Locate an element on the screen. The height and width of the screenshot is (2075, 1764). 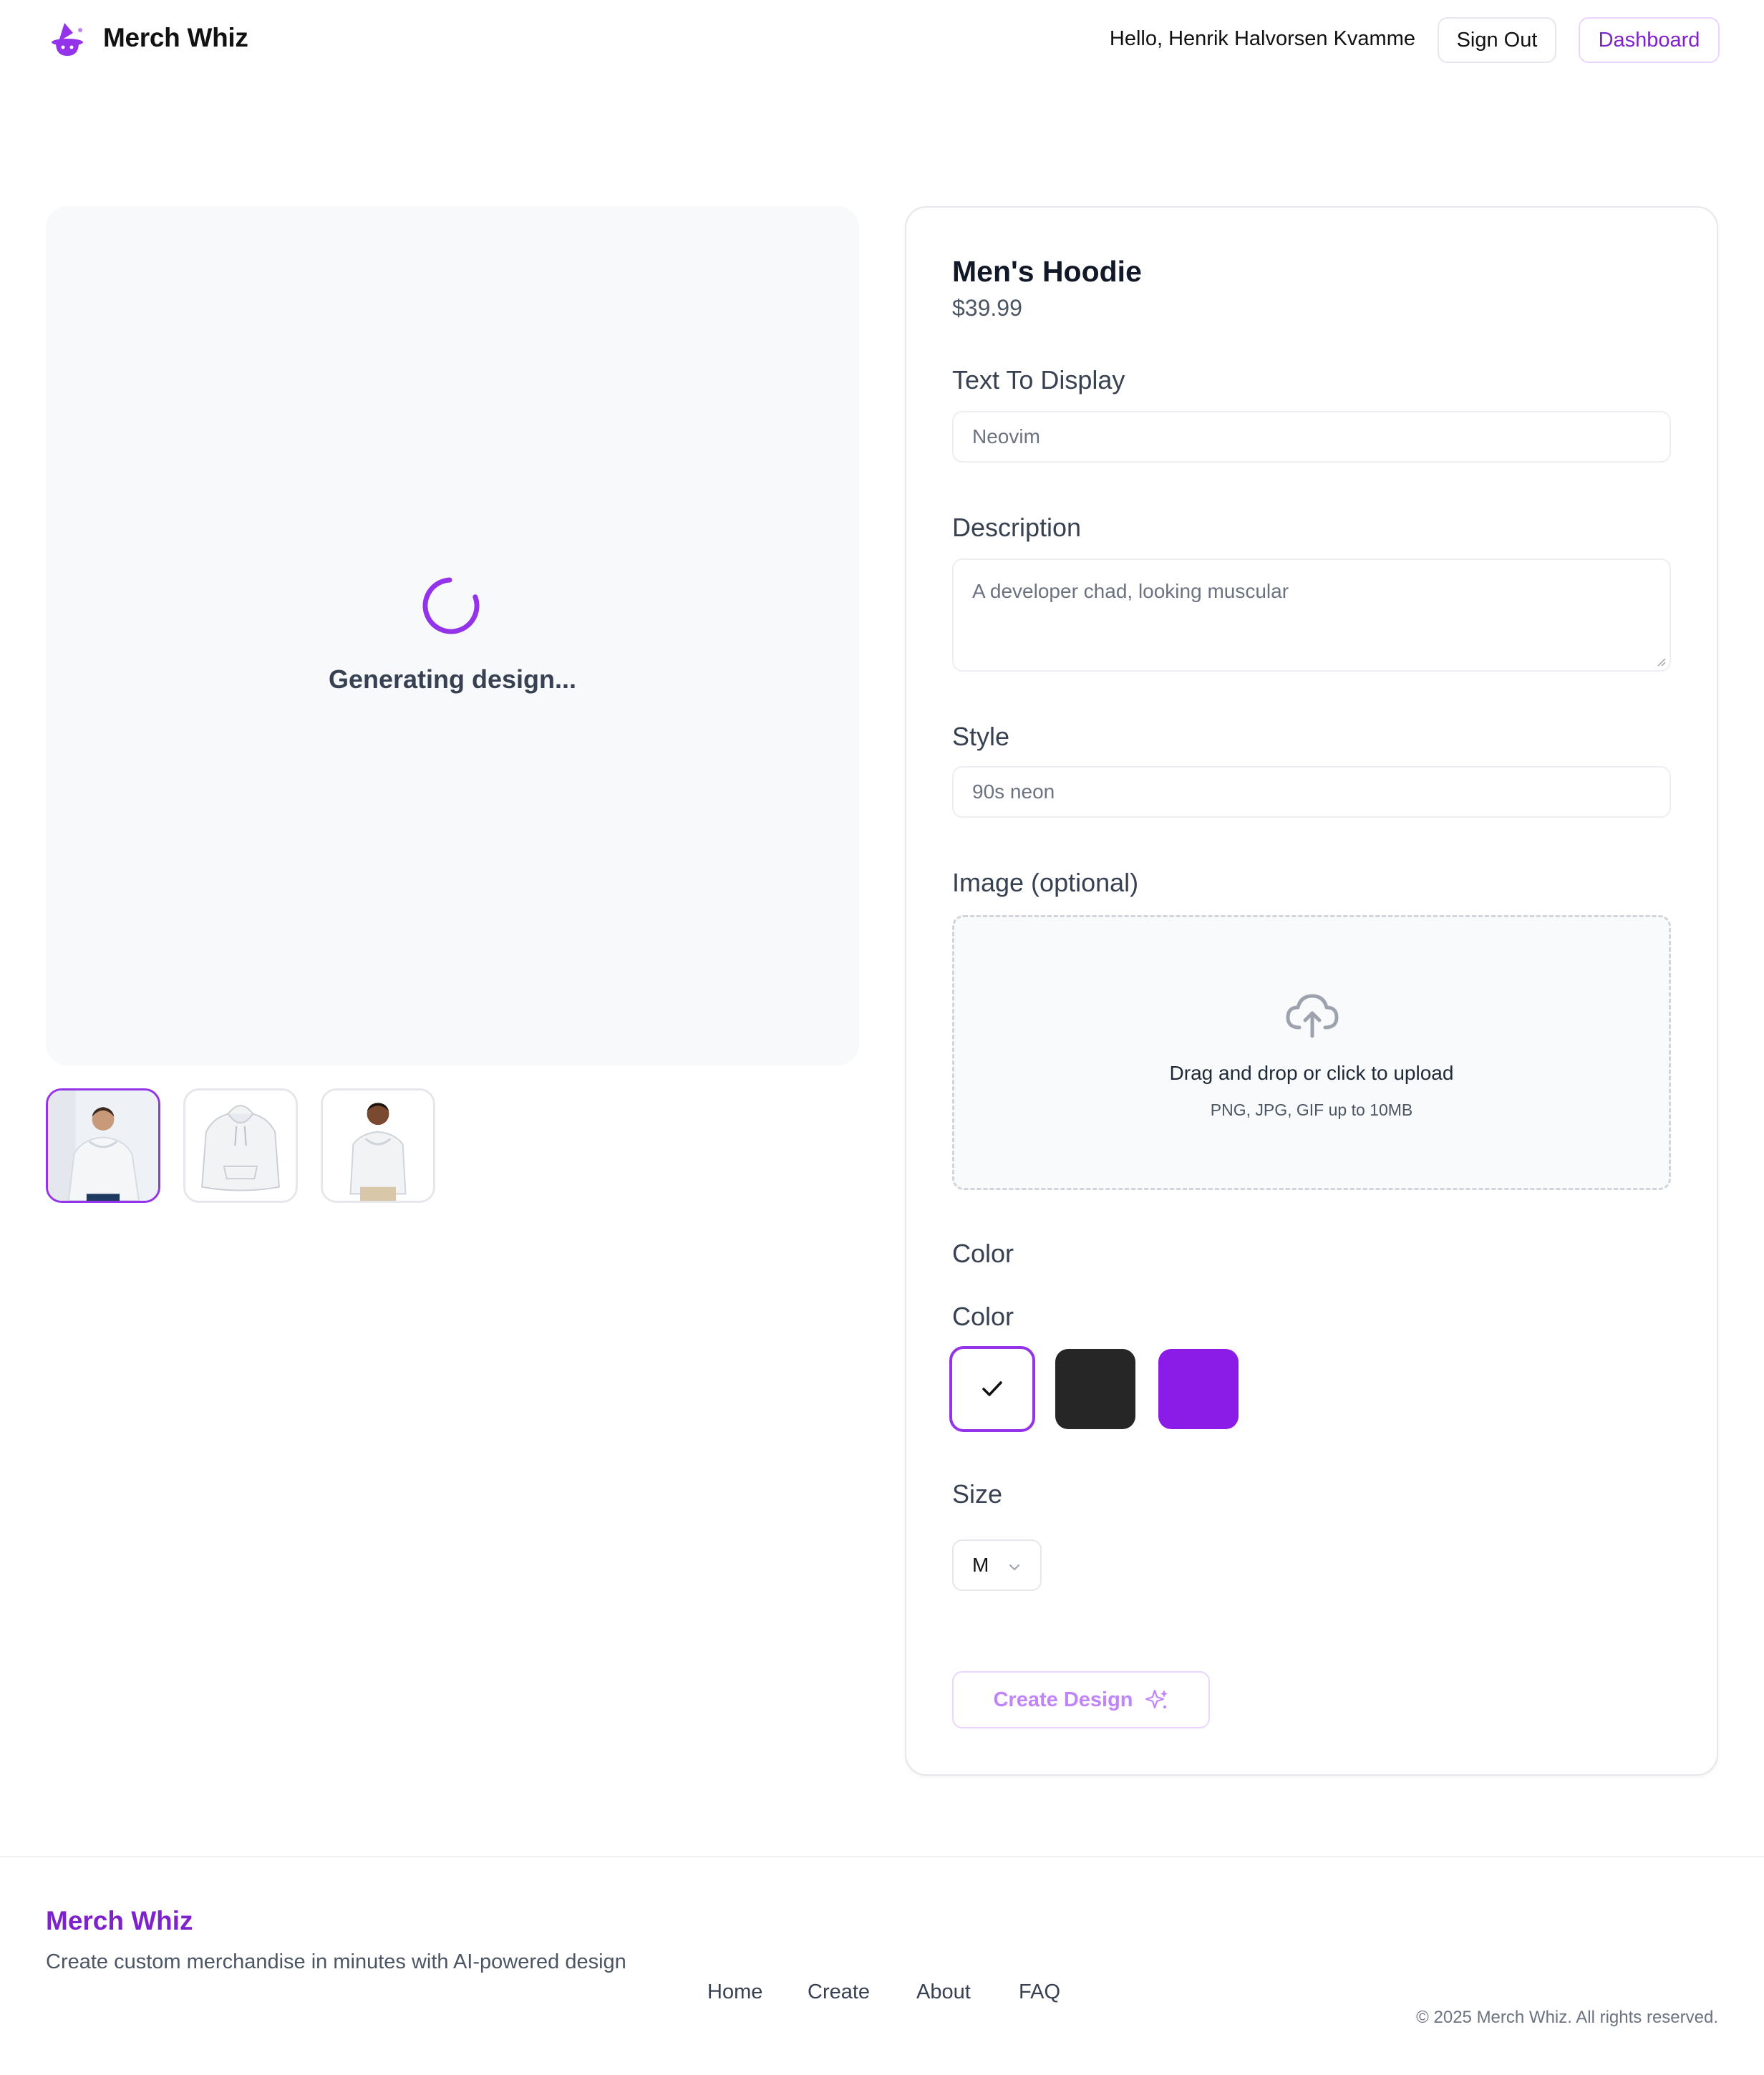
text-input-placeholder: Neovim is located at coordinates (1006, 436).